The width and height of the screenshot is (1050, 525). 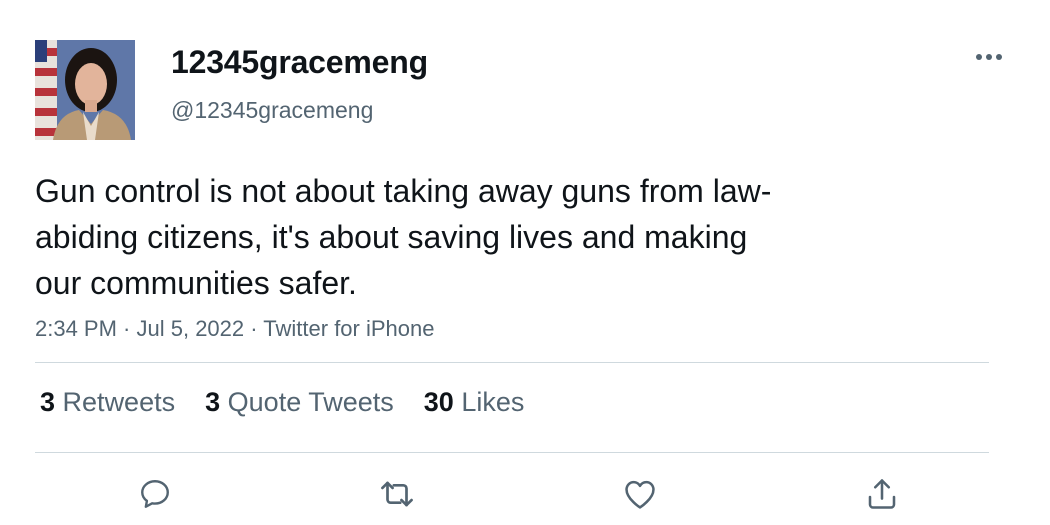 What do you see at coordinates (213, 402) in the screenshot?
I see `quote-tweets-count: 3` at bounding box center [213, 402].